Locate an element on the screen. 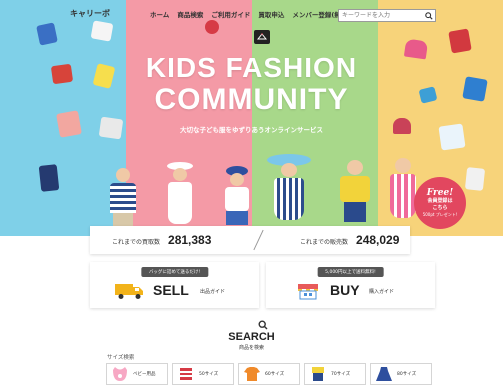  size-option-label: 80サイズ is located at coordinates (407, 374).